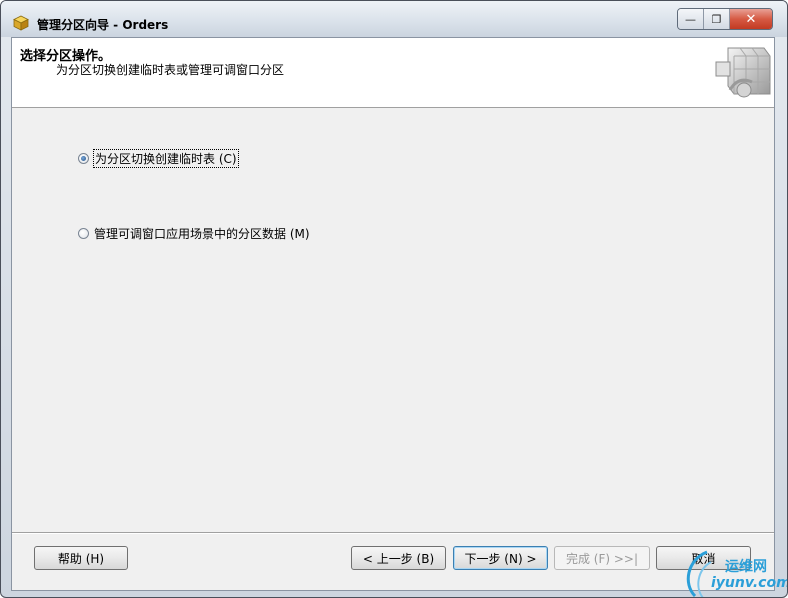  What do you see at coordinates (202, 234) in the screenshot?
I see `option-manage-sliding-window-label: 管理可调窗口应用场景中的分区数据 (M)` at bounding box center [202, 234].